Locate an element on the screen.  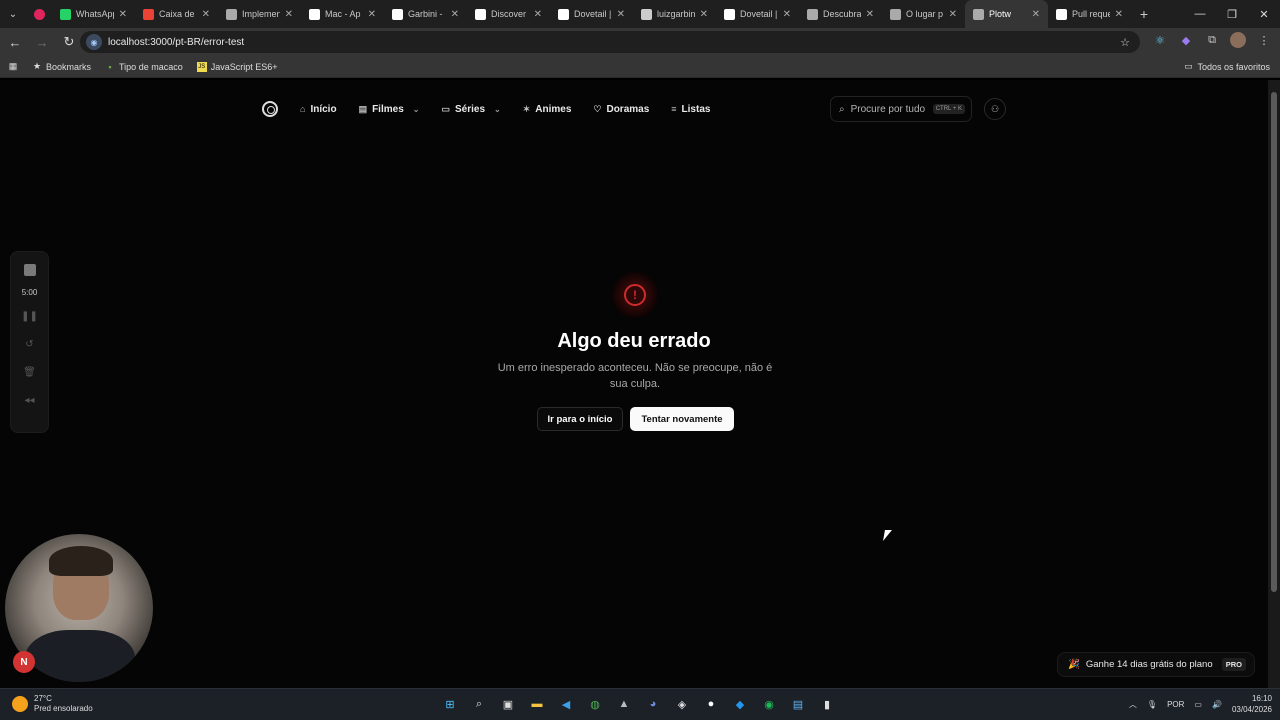
spotify-icon: ◉ is located at coordinates (769, 704).